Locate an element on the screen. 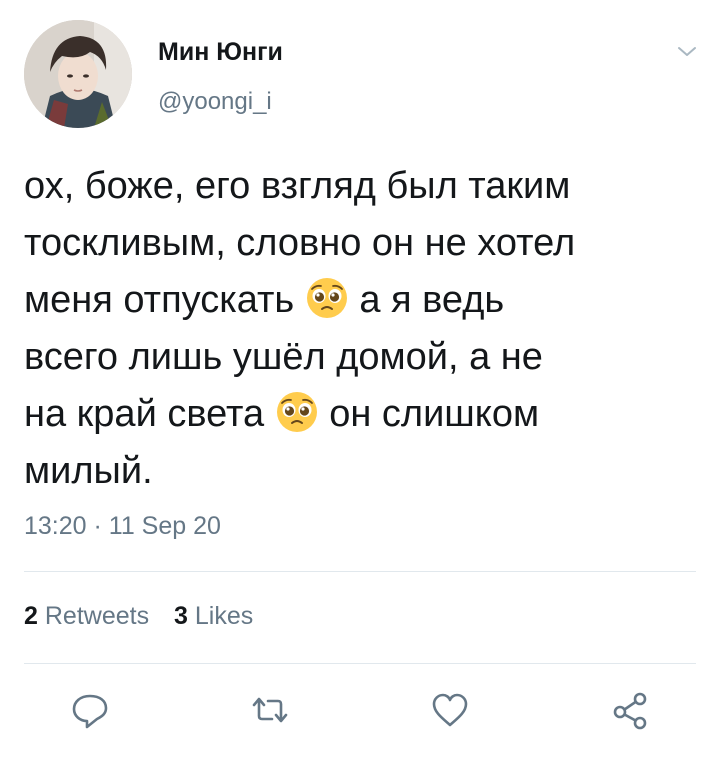 This screenshot has height=760, width=720. retweets-count: 2 is located at coordinates (31, 616).